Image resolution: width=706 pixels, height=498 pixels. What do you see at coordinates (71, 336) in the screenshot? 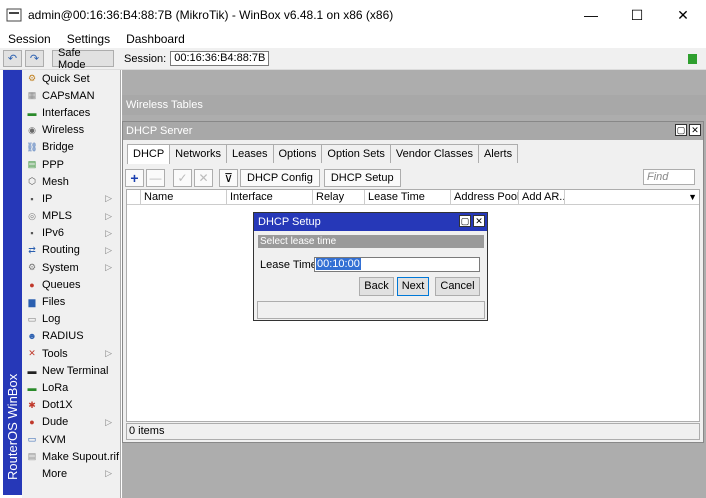
I see `sidebar-item-radius: ☻ RADIUS` at bounding box center [71, 336].